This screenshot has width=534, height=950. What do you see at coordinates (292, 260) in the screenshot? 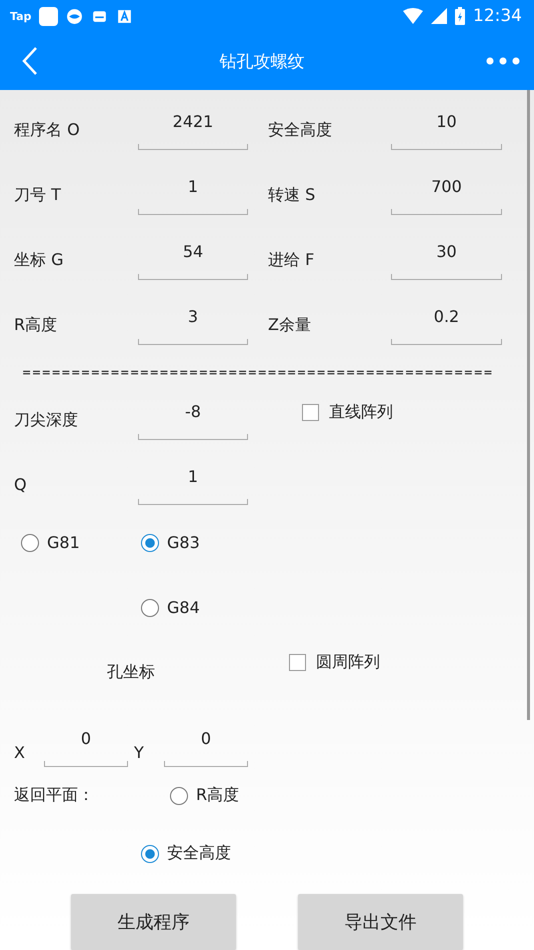
I see `field-label: 进给 F` at bounding box center [292, 260].